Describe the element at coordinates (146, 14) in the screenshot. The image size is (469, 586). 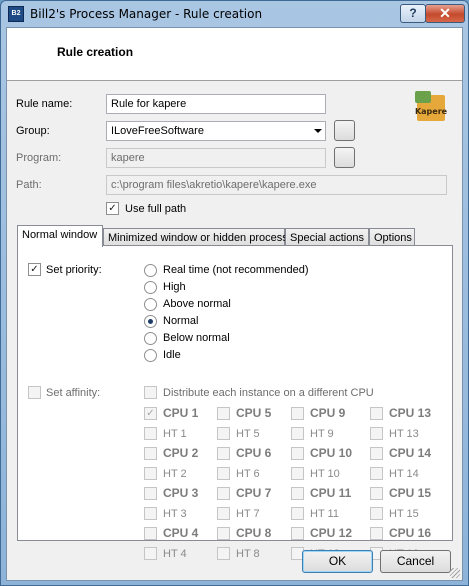
I see `window-title: Bill2's Process Manager - Rule creation` at that location.